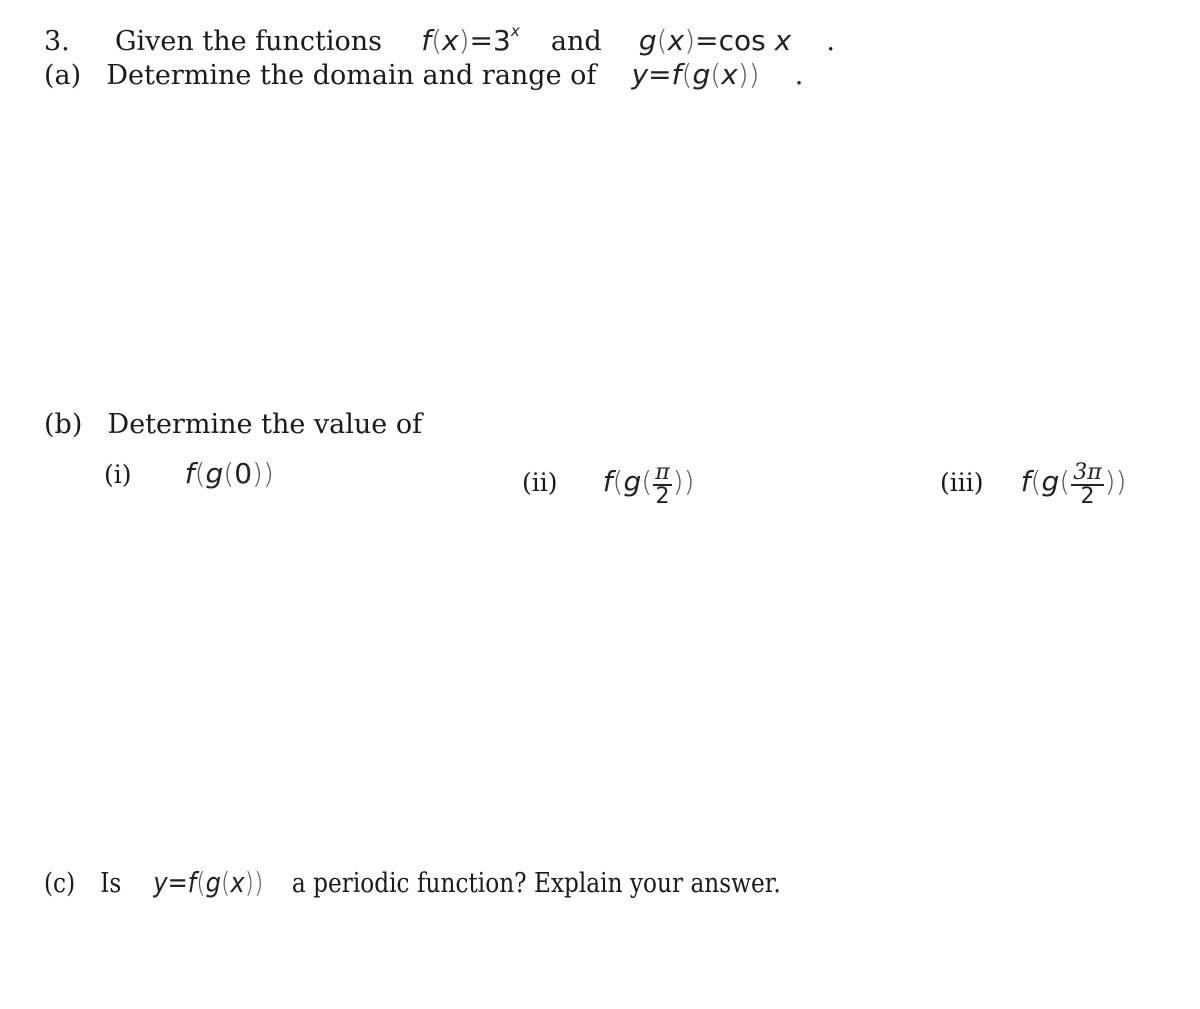 This screenshot has width=1200, height=1009. I want to click on g-definition: g(x)=cos x, so click(715, 40).